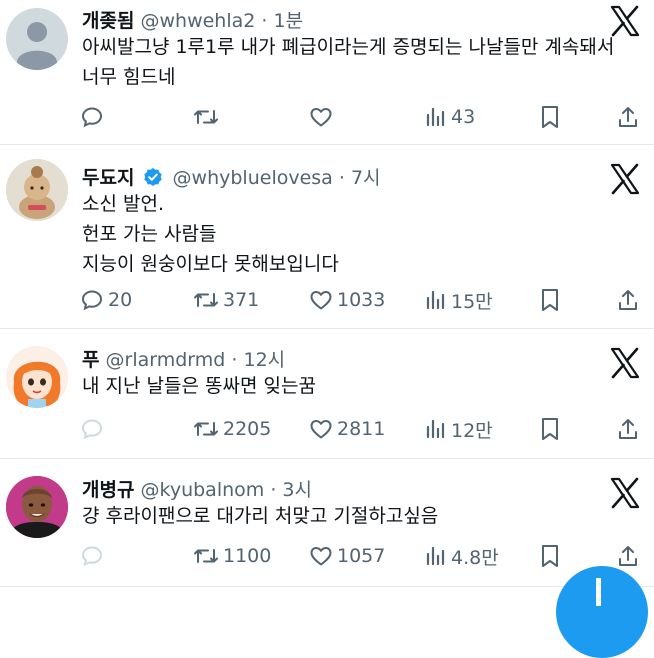 This screenshot has width=654, height=658. I want to click on like-button: 1057, so click(347, 556).